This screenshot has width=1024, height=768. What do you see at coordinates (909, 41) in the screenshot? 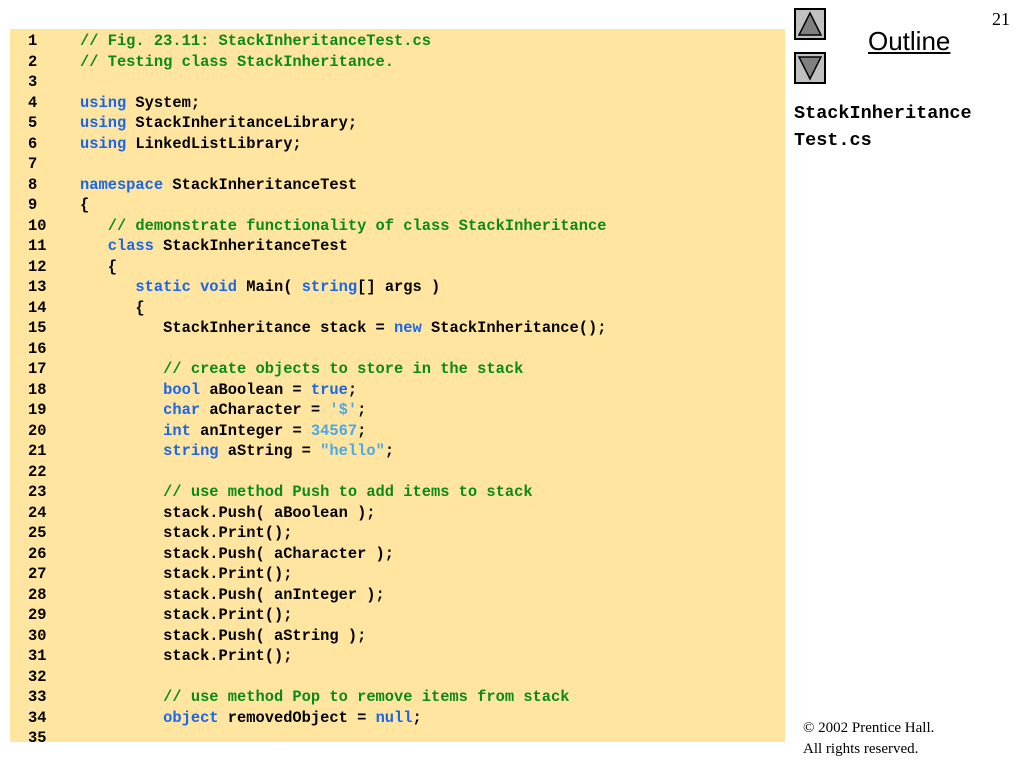
I see `outline-link: Outline` at bounding box center [909, 41].